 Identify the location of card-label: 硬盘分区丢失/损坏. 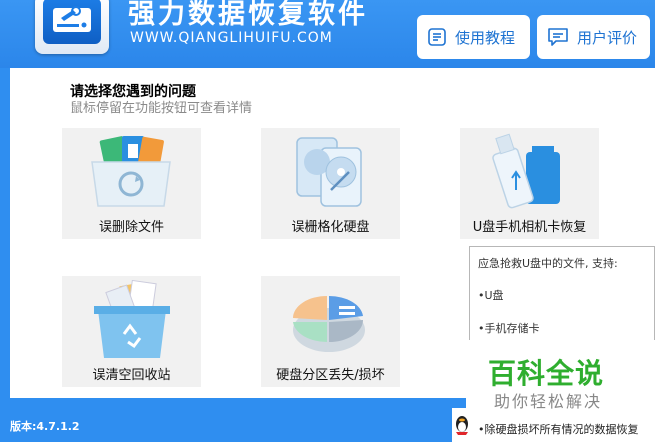
(330, 375).